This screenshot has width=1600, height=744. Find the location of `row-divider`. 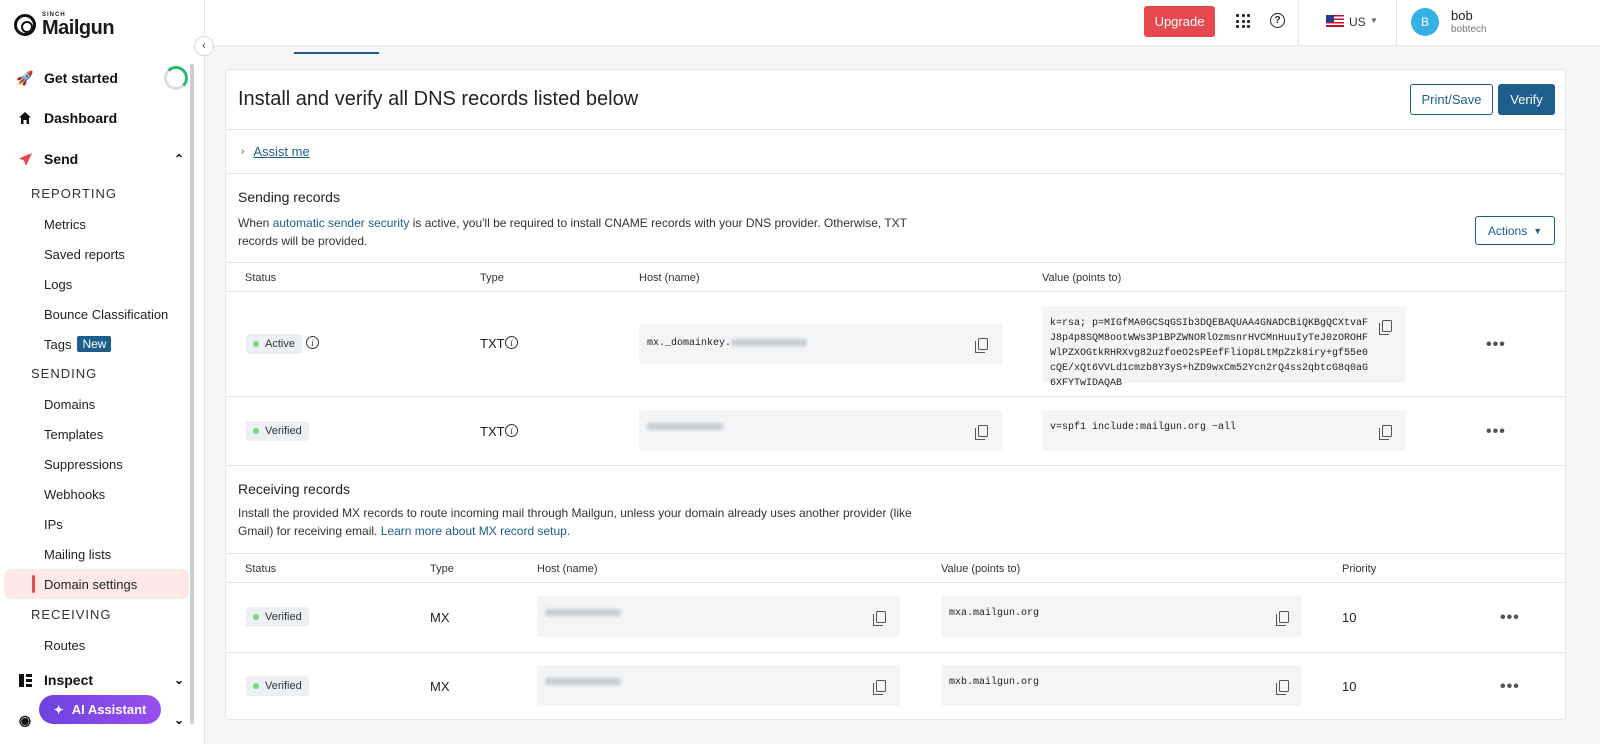

row-divider is located at coordinates (895, 396).